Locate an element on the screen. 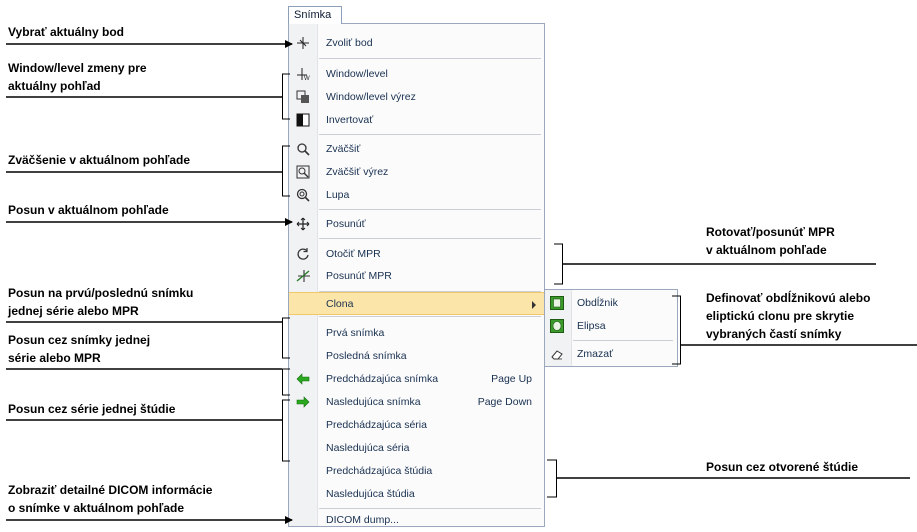 The width and height of the screenshot is (917, 532). menu-tab-label: Snímka is located at coordinates (313, 15).